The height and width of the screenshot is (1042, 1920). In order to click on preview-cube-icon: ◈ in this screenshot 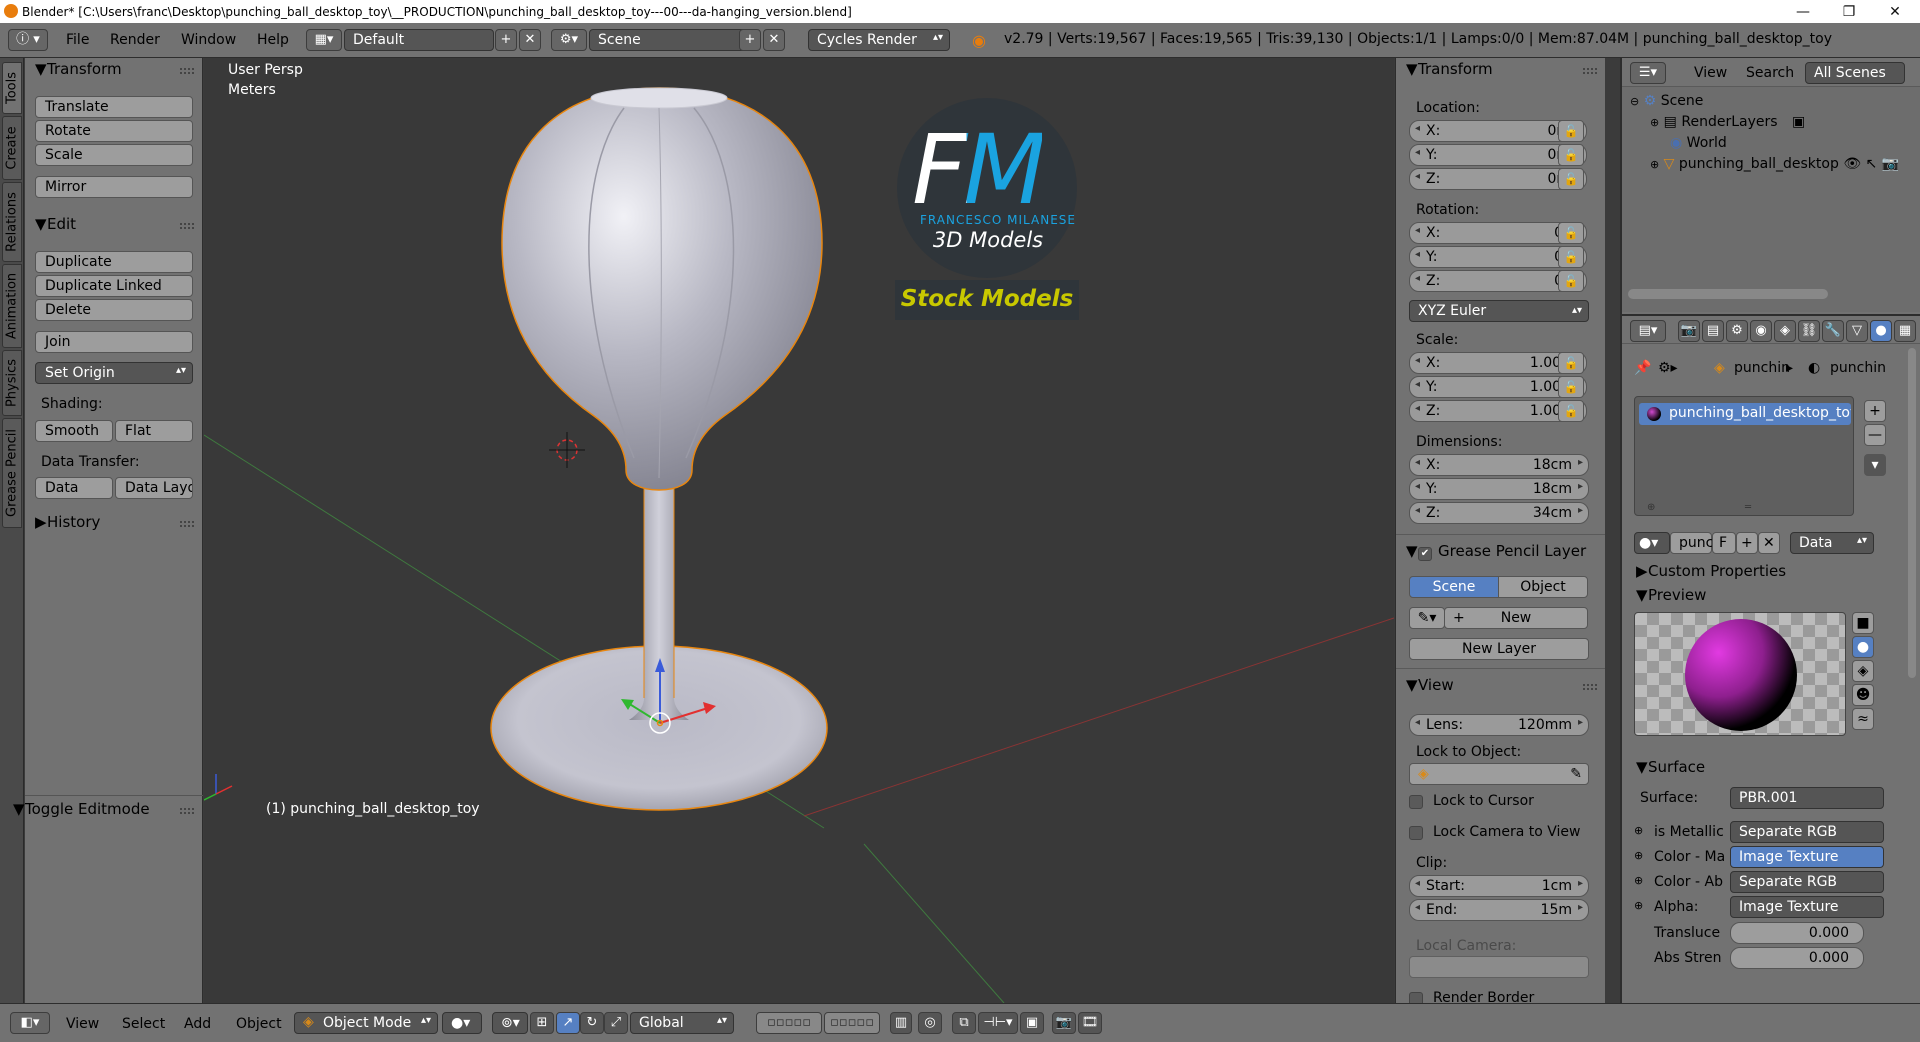, I will do `click(1863, 671)`.